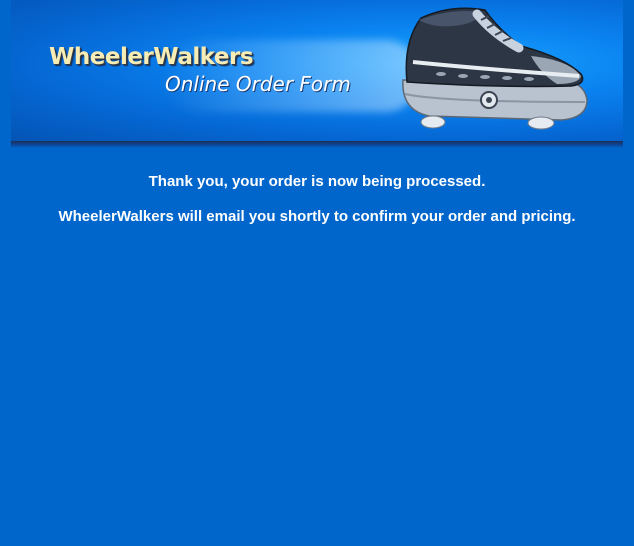  I want to click on banner-shadow, so click(317, 144).